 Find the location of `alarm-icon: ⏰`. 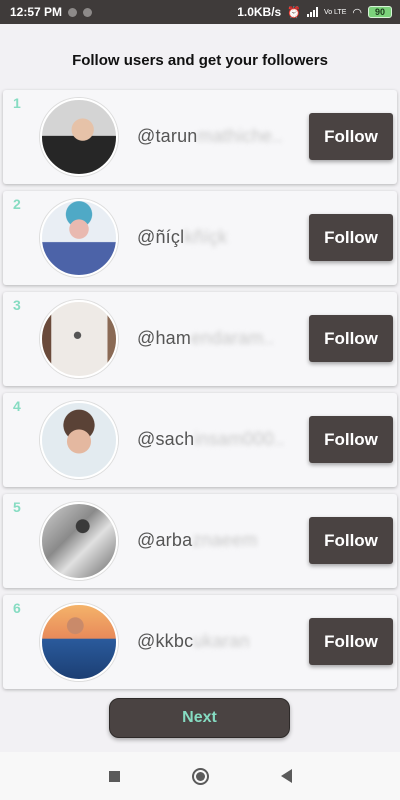

alarm-icon: ⏰ is located at coordinates (294, 12).